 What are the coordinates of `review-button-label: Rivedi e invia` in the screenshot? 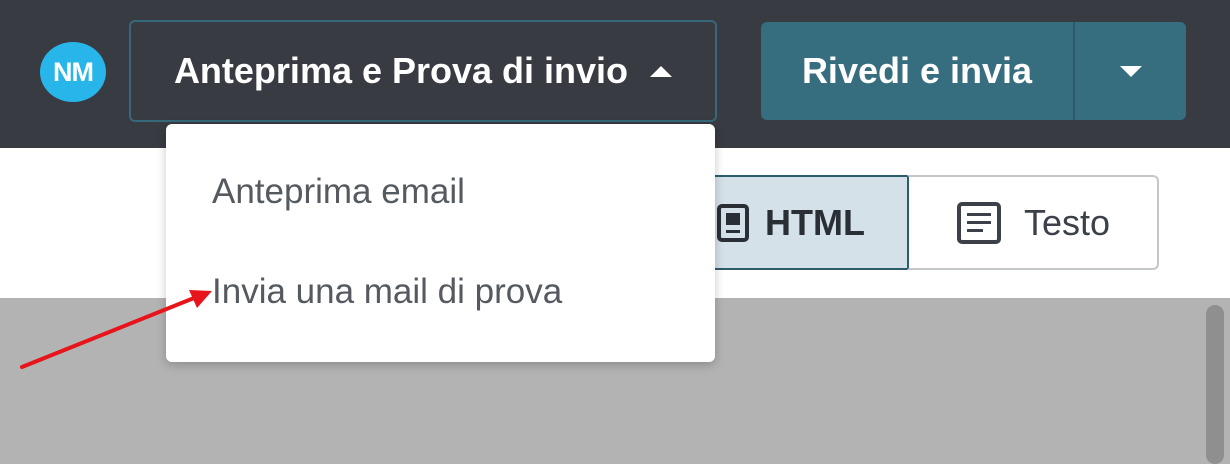 It's located at (917, 70).